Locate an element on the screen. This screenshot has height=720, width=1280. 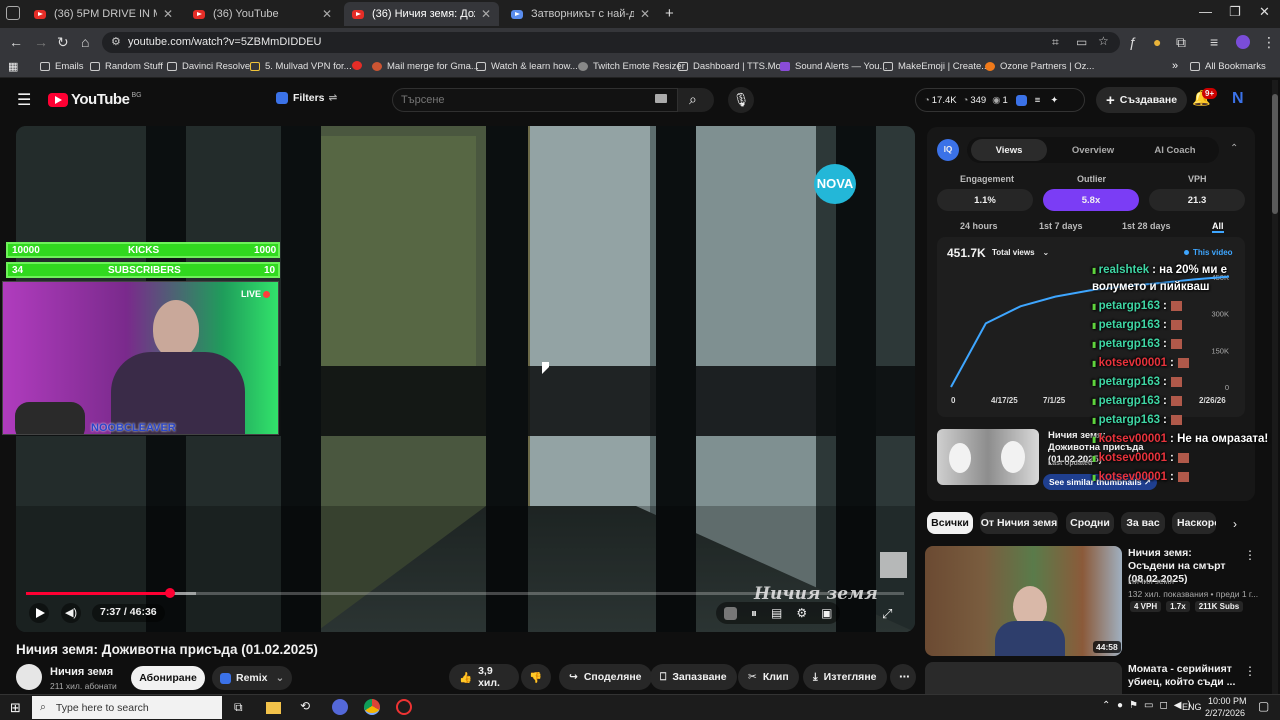
forward-icon: → is located at coordinates (41, 42).